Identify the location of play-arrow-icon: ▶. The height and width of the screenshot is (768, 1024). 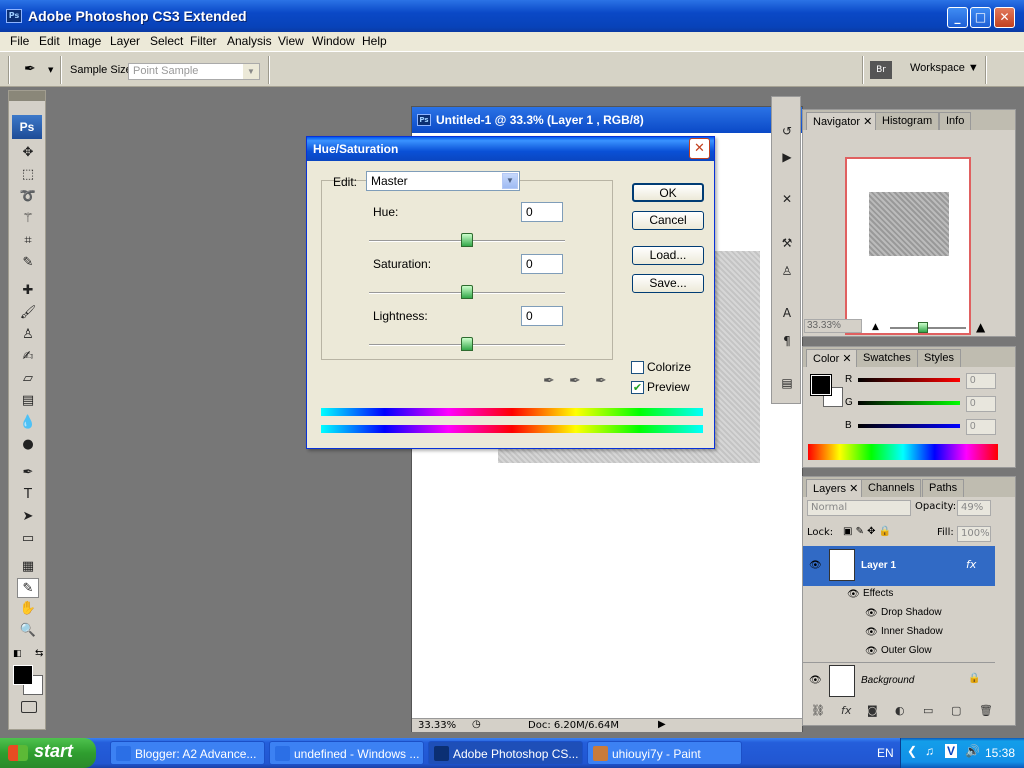
(662, 724).